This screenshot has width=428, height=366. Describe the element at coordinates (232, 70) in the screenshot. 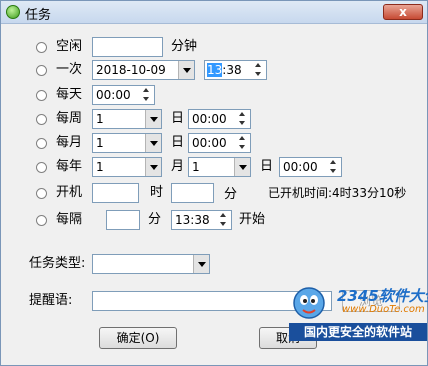

I see `once-time-rest: :38` at that location.